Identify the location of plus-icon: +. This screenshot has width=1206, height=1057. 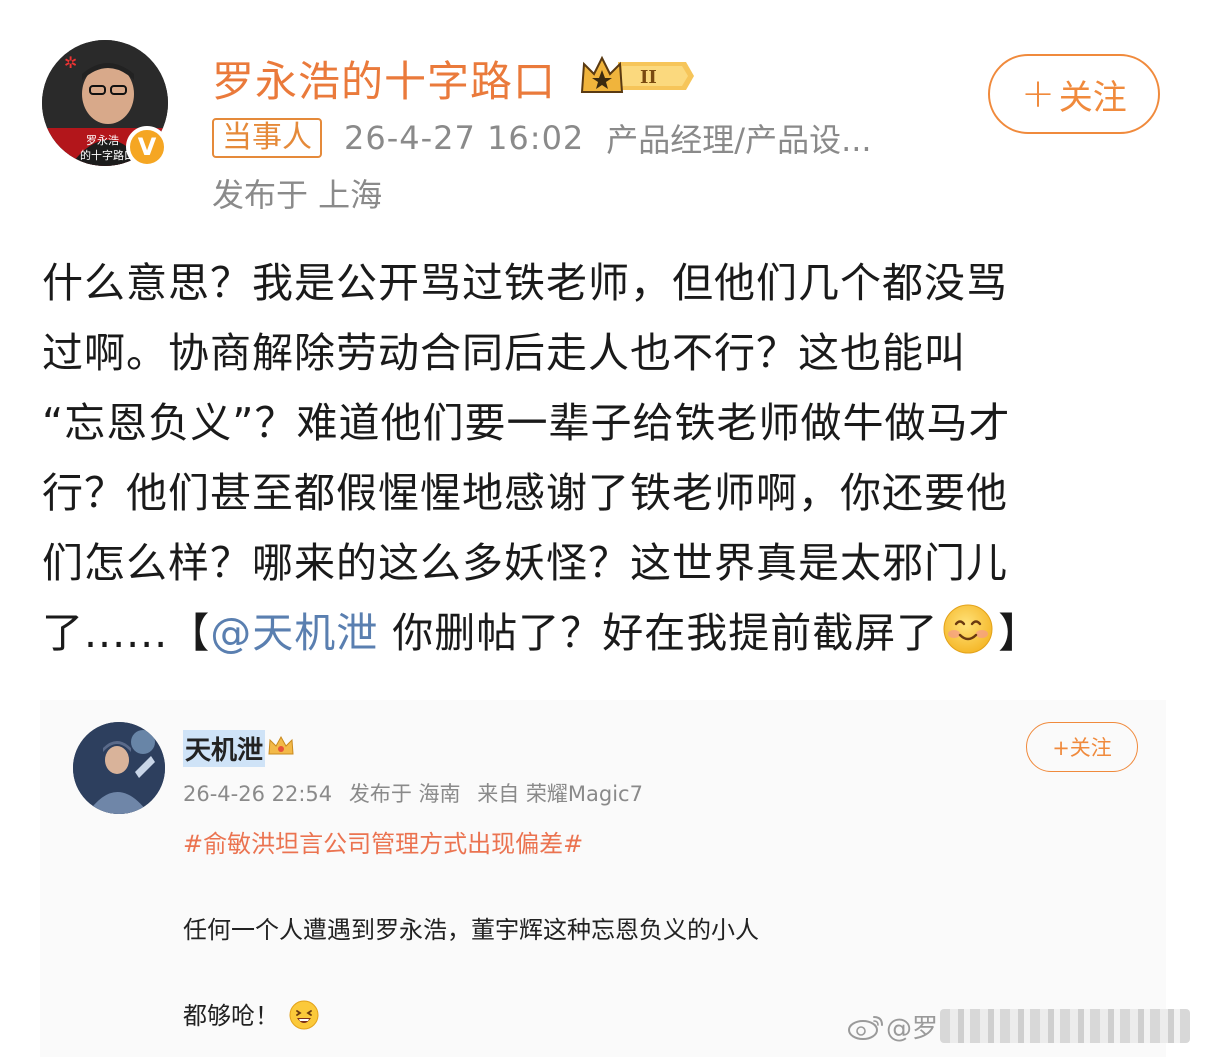
(1038, 94).